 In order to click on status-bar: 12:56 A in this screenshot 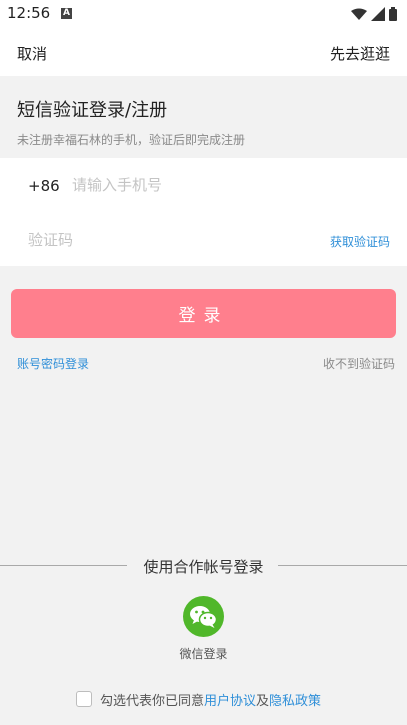, I will do `click(203, 15)`.